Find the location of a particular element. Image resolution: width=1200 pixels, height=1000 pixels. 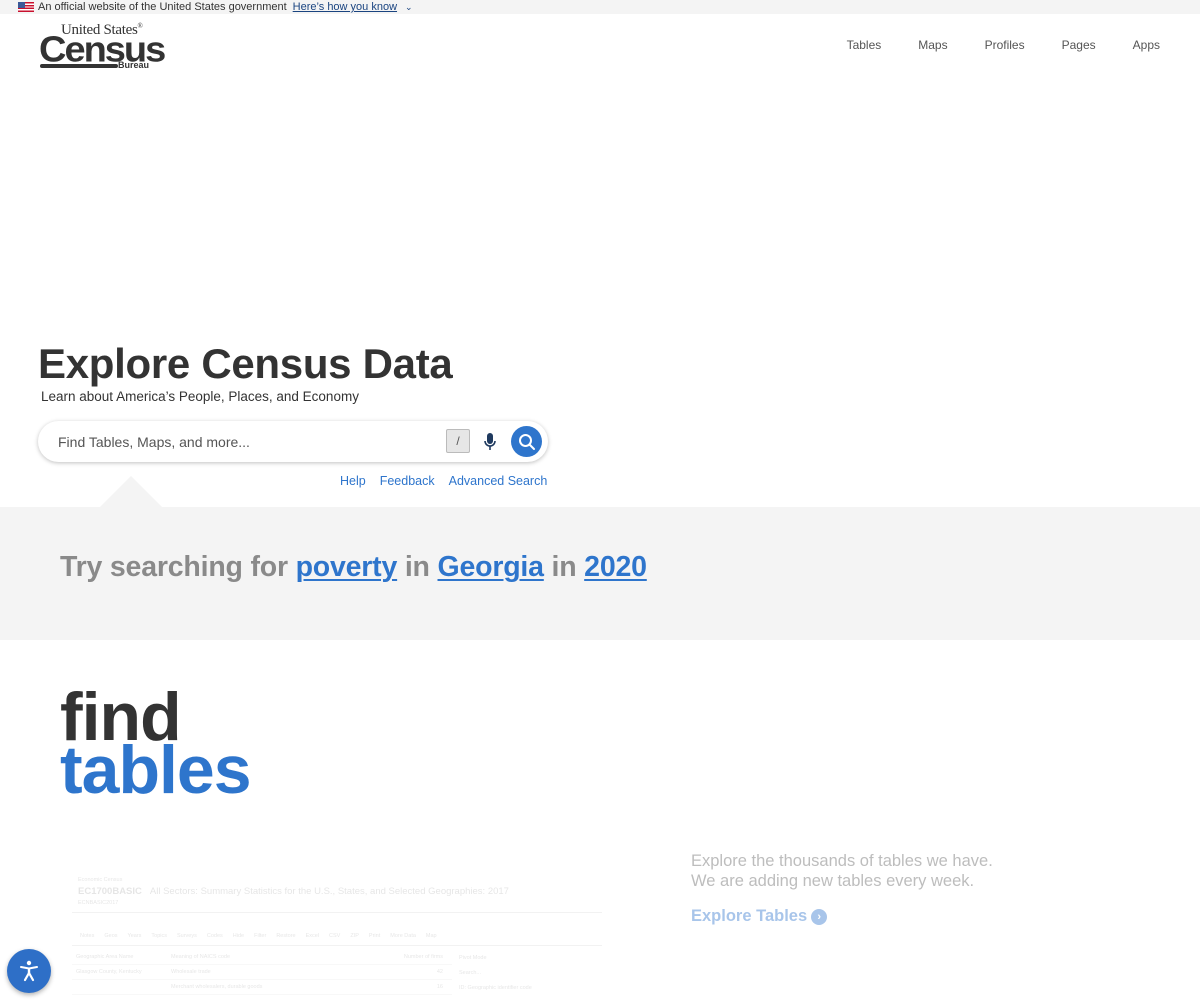

search-button is located at coordinates (526, 441).